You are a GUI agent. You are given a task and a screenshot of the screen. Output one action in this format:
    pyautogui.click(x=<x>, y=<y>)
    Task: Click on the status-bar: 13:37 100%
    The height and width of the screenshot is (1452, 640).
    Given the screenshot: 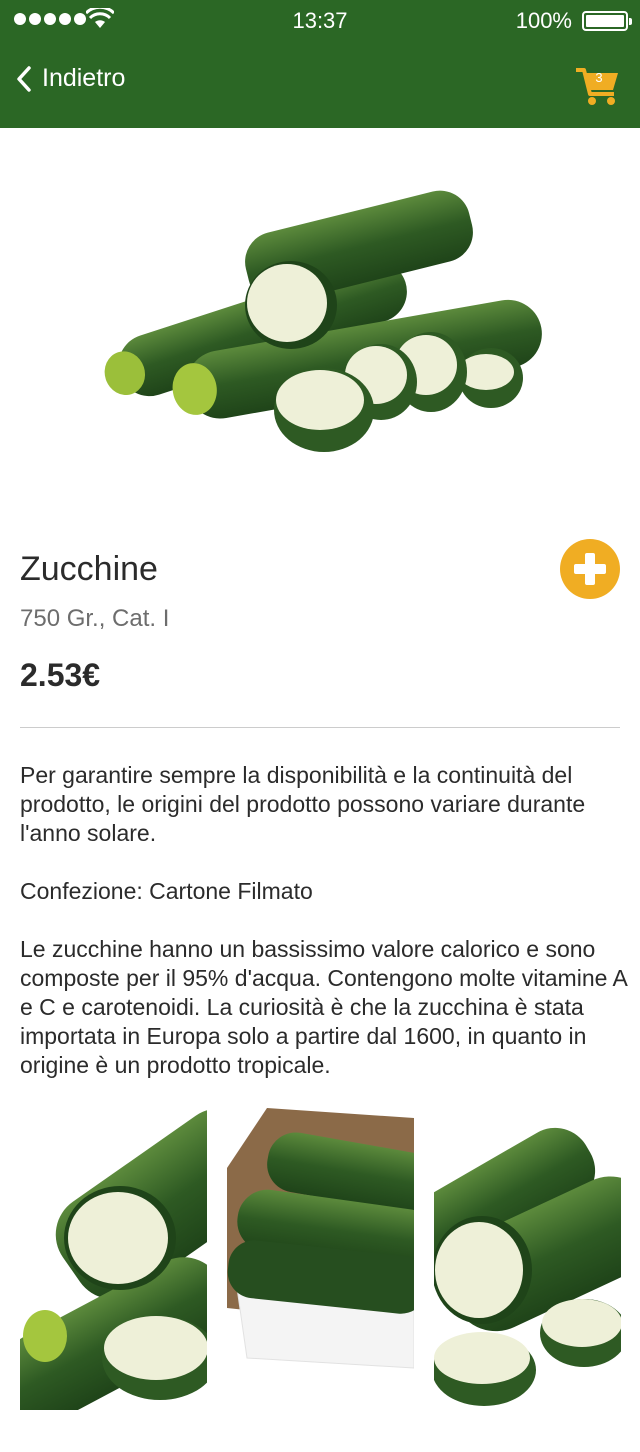 What is the action you would take?
    pyautogui.click(x=320, y=20)
    